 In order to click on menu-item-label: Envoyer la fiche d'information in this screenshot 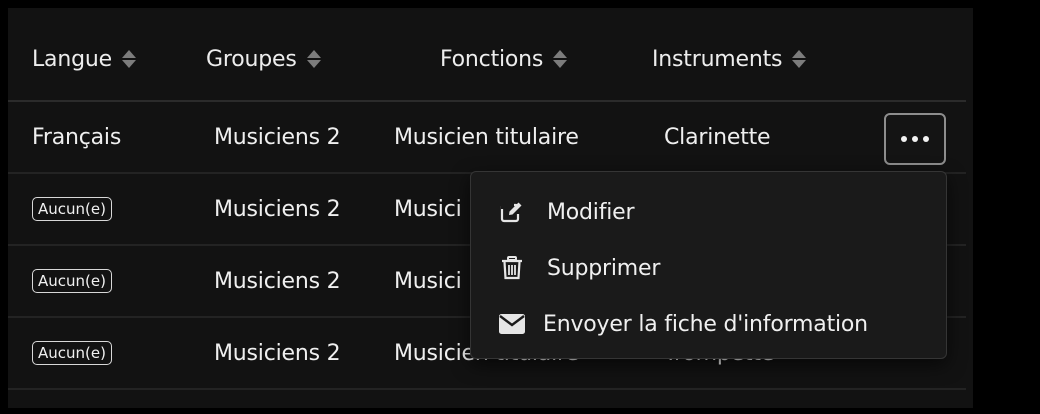, I will do `click(705, 324)`.